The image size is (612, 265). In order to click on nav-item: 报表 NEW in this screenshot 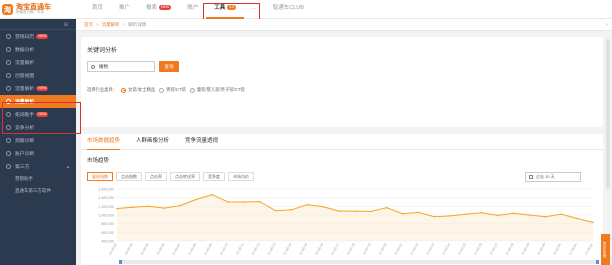, I will do `click(158, 9)`.